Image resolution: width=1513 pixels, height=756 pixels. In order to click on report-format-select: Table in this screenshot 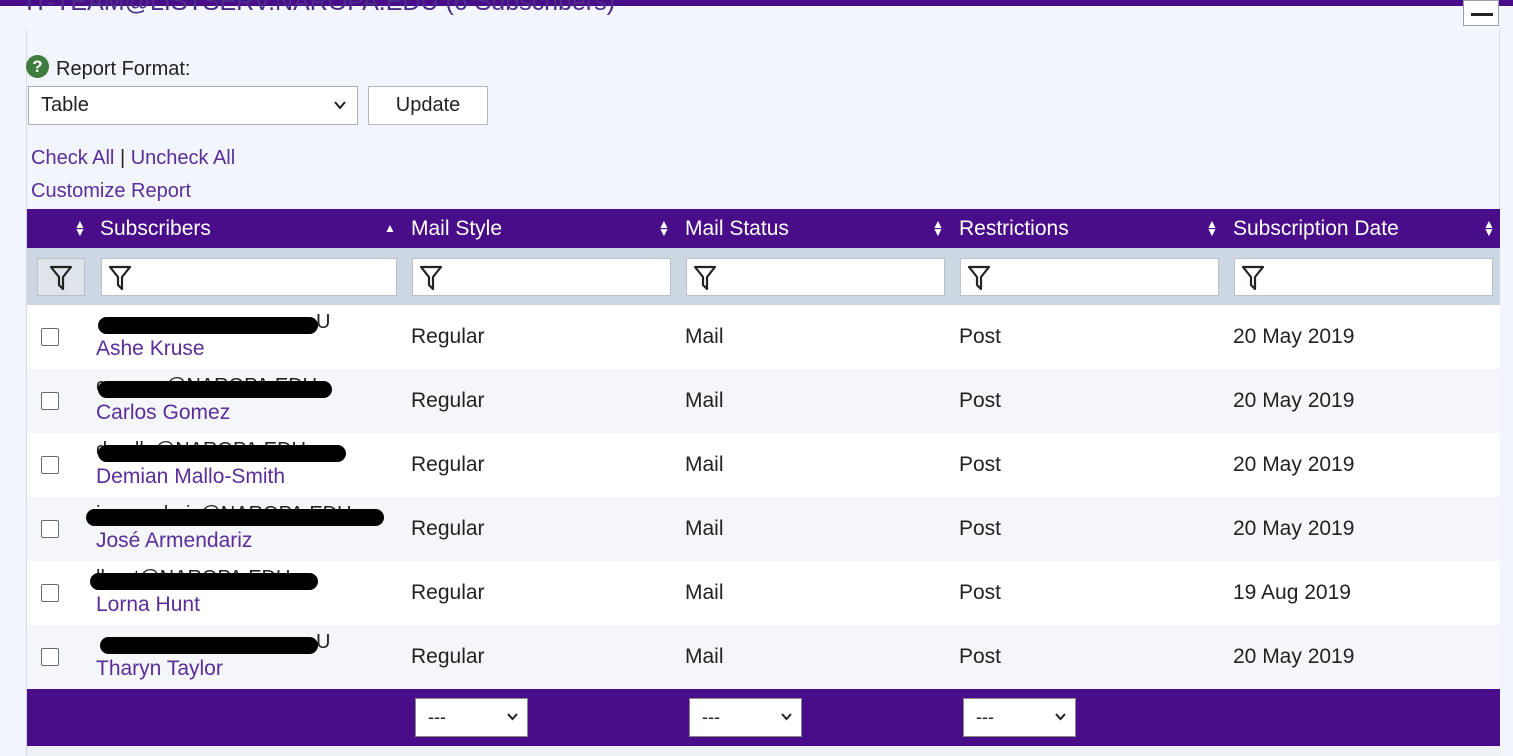, I will do `click(193, 105)`.